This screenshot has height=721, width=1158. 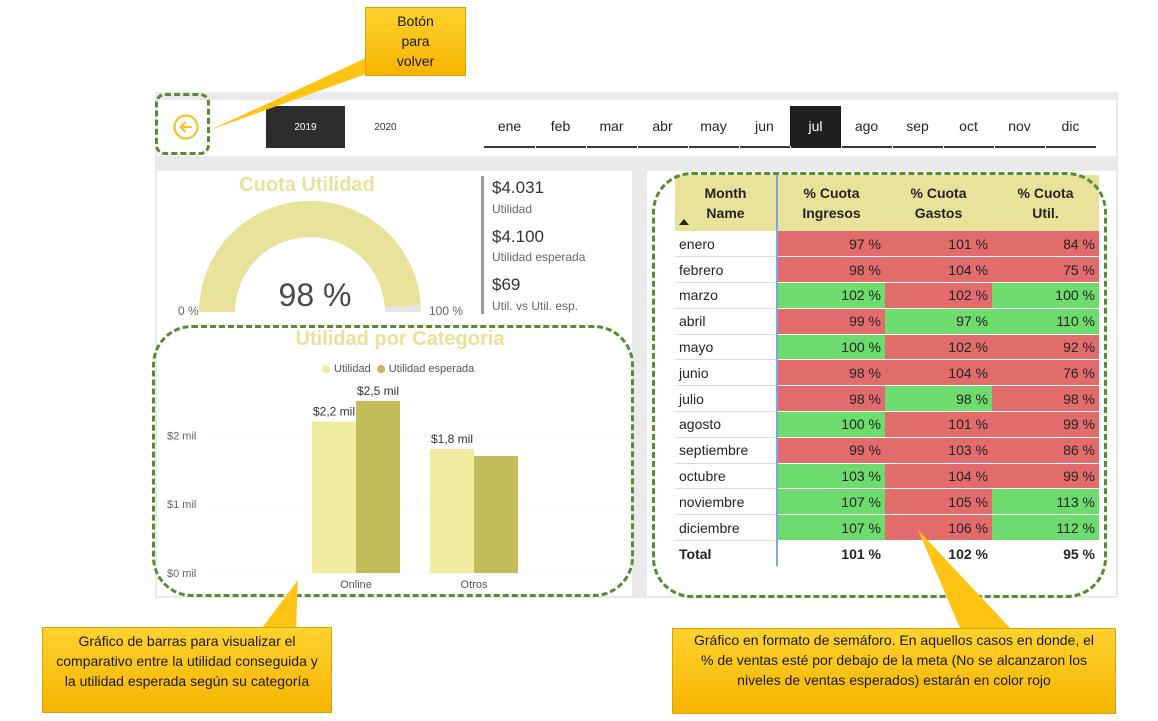 I want to click on month-slicer: ene feb mar abr may jun jul ago sep oct nov dic, so click(x=790, y=127).